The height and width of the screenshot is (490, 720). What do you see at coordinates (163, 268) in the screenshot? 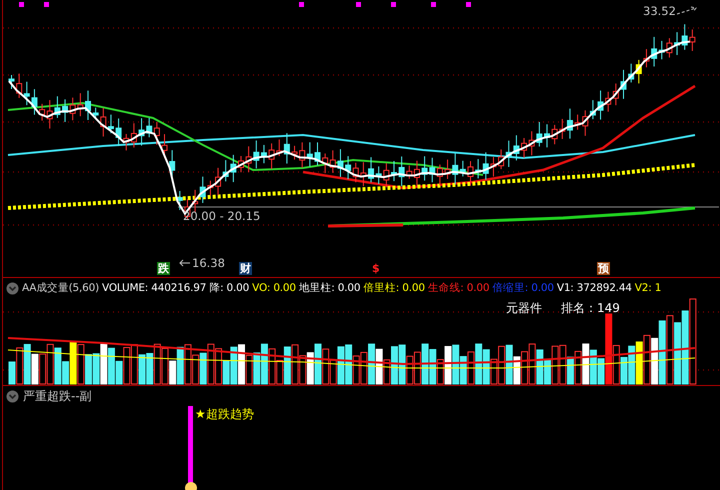
I see `event-marker: 跌` at bounding box center [163, 268].